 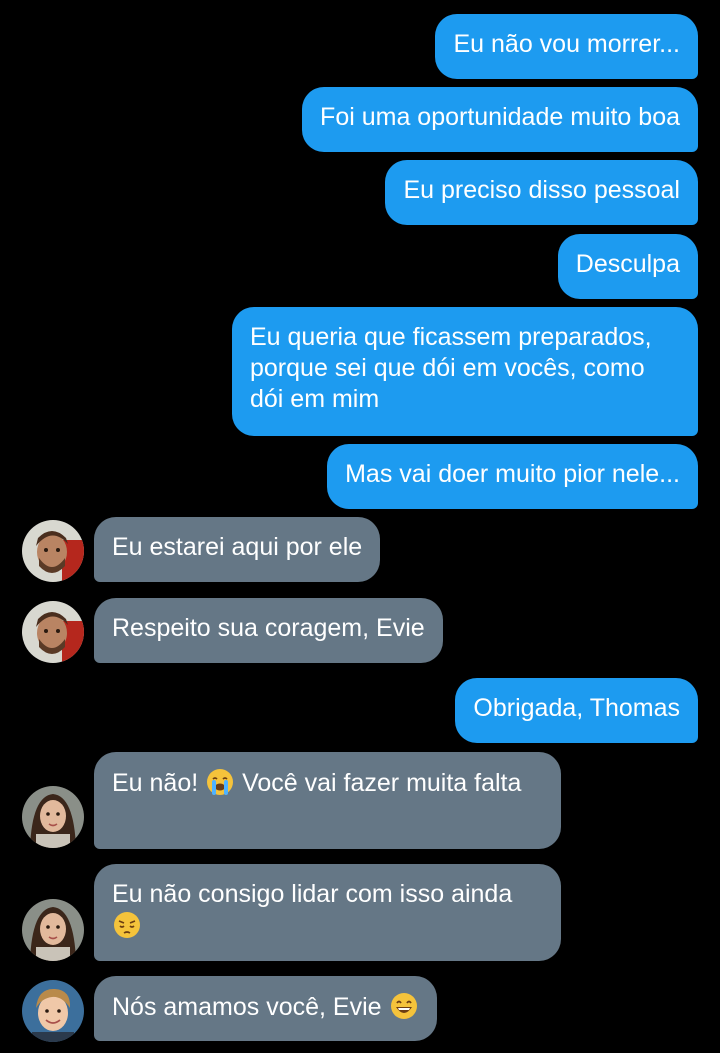 What do you see at coordinates (250, 1007) in the screenshot?
I see `message-text: Nós amamos você, Evie` at bounding box center [250, 1007].